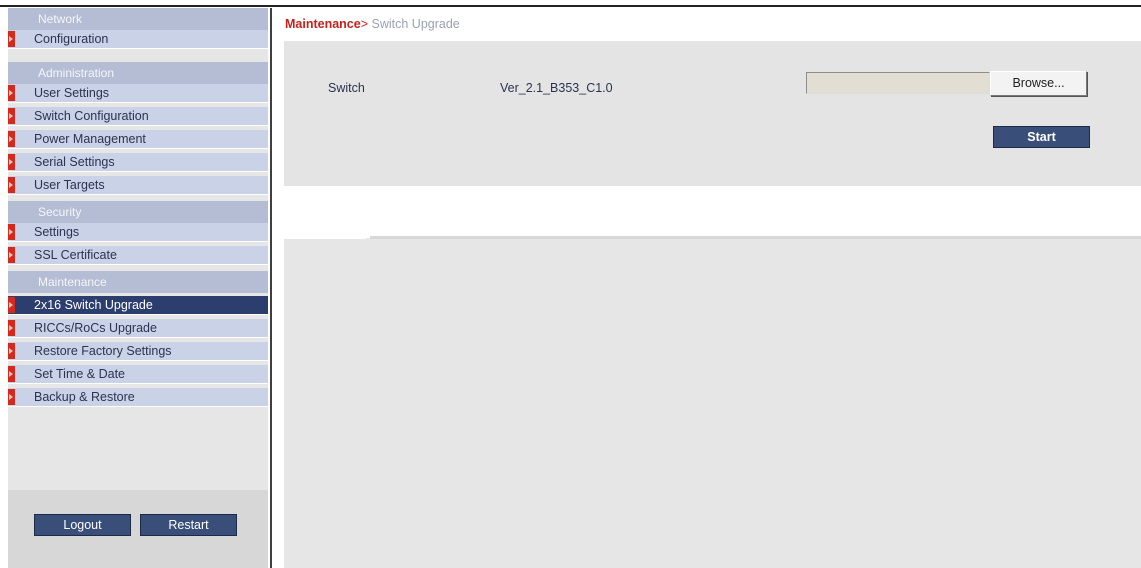 The width and height of the screenshot is (1141, 568). I want to click on sidebar-item-switch-configuration: Switch Configuration, so click(138, 116).